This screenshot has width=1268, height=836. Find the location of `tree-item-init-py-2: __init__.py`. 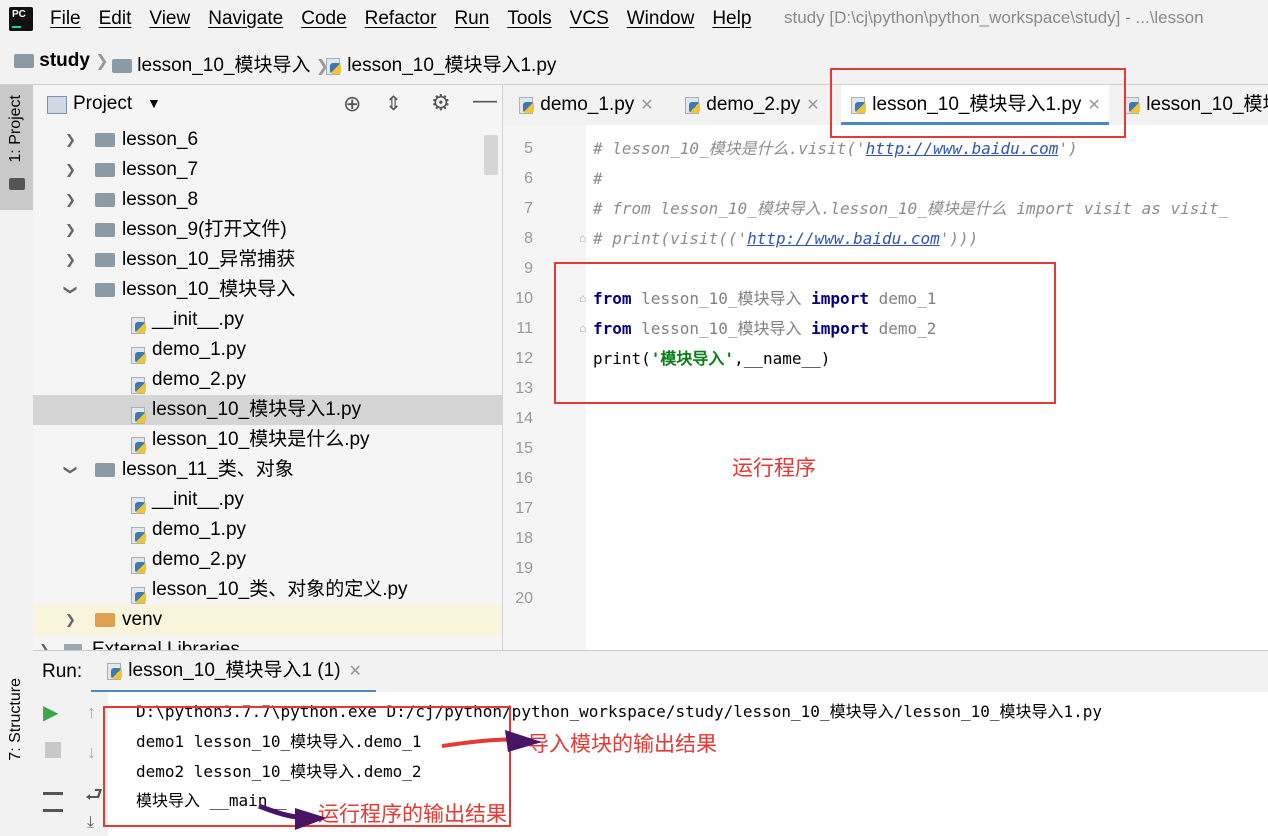

tree-item-init-py-2: __init__.py is located at coordinates (267, 500).